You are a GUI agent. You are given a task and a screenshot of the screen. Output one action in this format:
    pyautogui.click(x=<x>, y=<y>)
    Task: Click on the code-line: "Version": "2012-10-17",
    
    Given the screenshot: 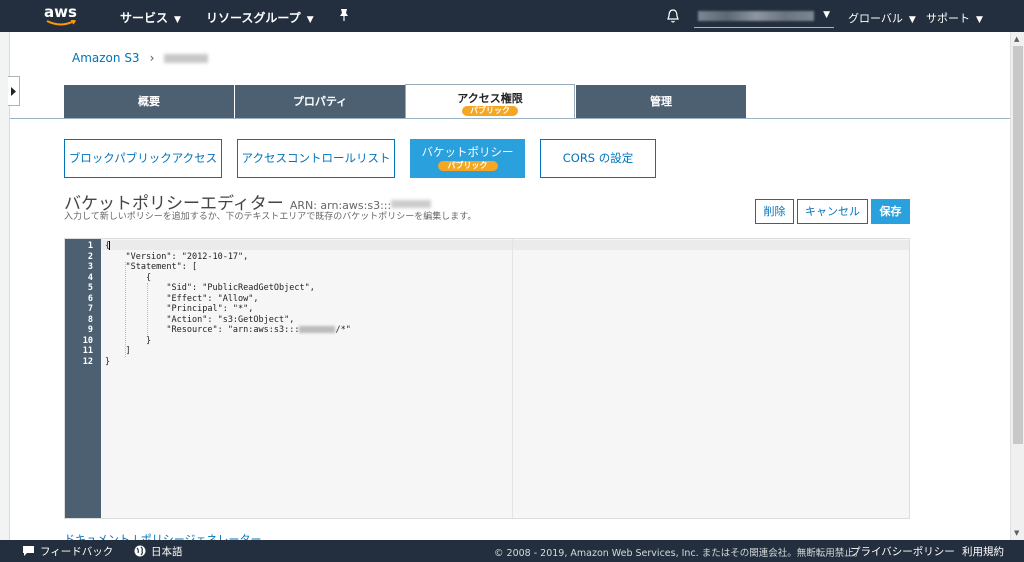 What is the action you would take?
    pyautogui.click(x=177, y=256)
    